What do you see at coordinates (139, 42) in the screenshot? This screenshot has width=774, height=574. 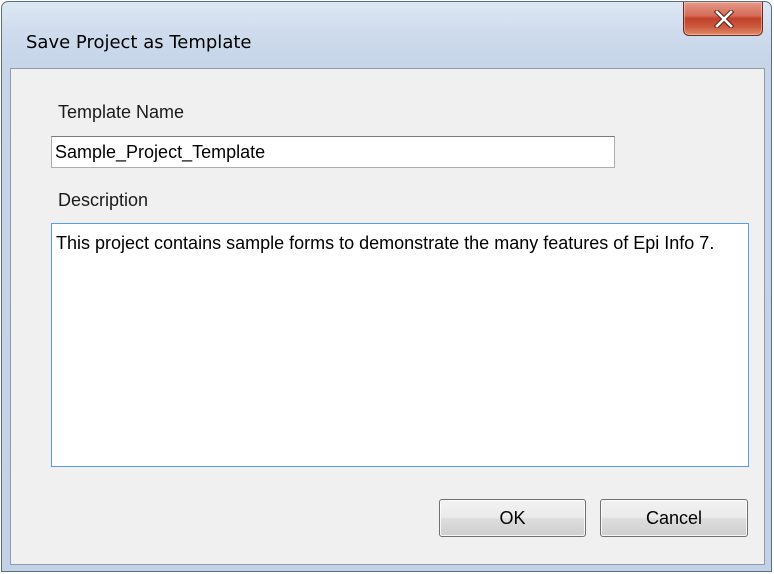 I see `window-title: Save Project as Template` at bounding box center [139, 42].